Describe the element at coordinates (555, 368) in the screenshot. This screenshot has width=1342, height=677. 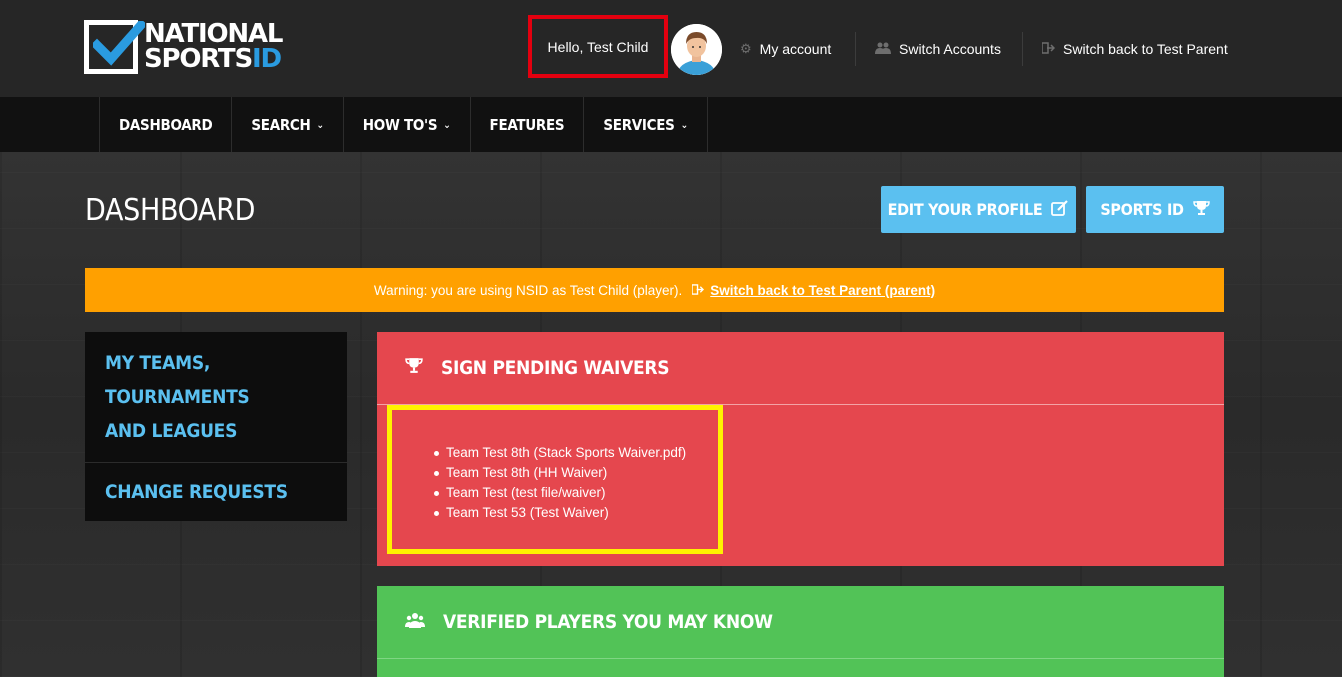
I see `pending-waivers-title: SIGN PENDING WAIVERS` at that location.